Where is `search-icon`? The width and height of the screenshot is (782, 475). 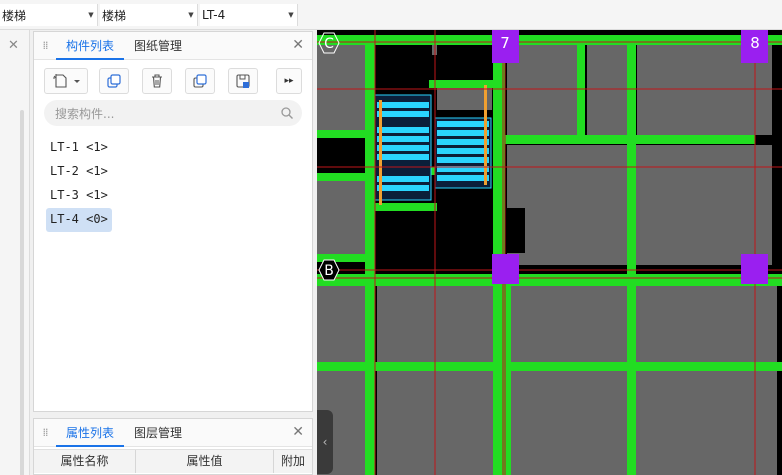
search-icon is located at coordinates (291, 113).